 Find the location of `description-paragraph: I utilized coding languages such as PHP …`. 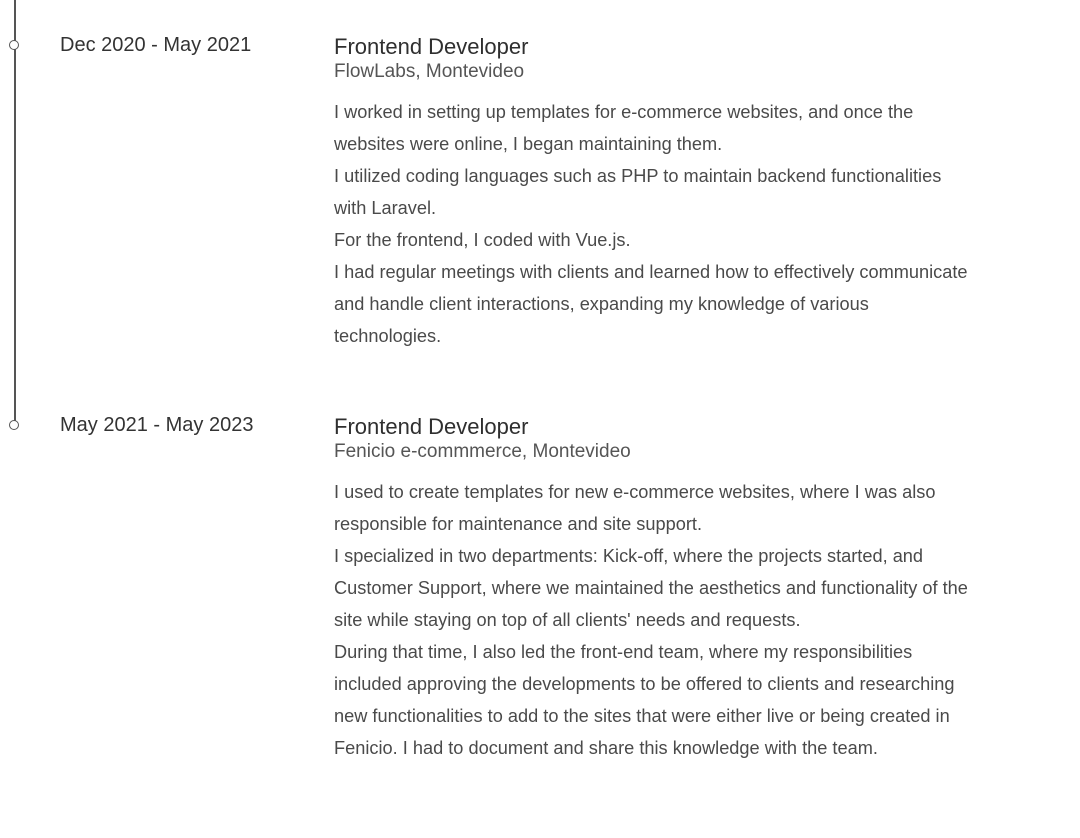

description-paragraph: I utilized coding languages such as PHP … is located at coordinates (638, 192).